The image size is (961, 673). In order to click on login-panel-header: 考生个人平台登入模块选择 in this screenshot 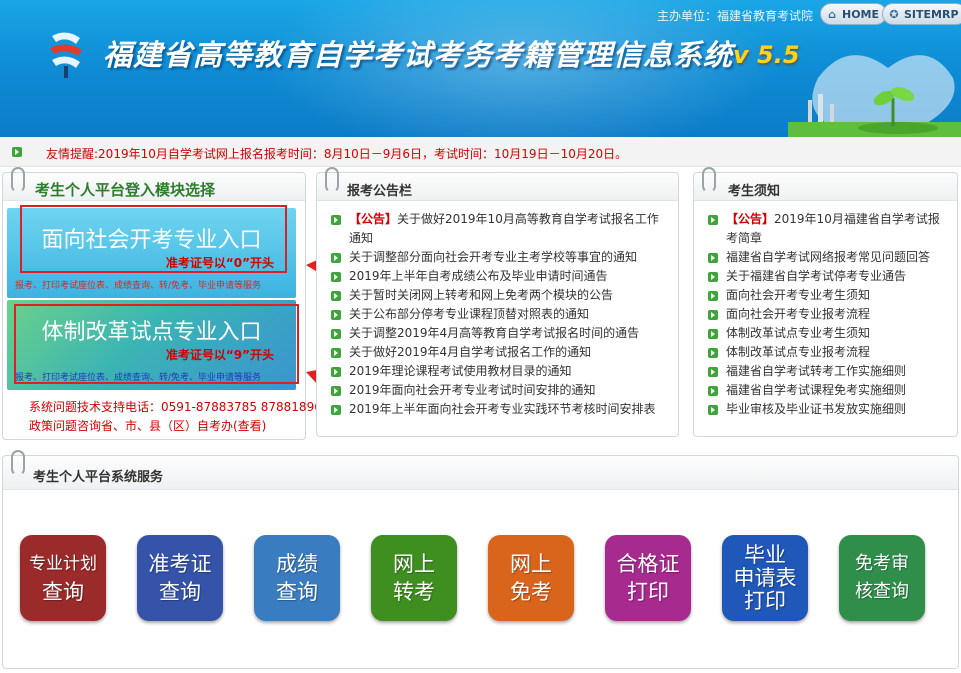, I will do `click(154, 184)`.